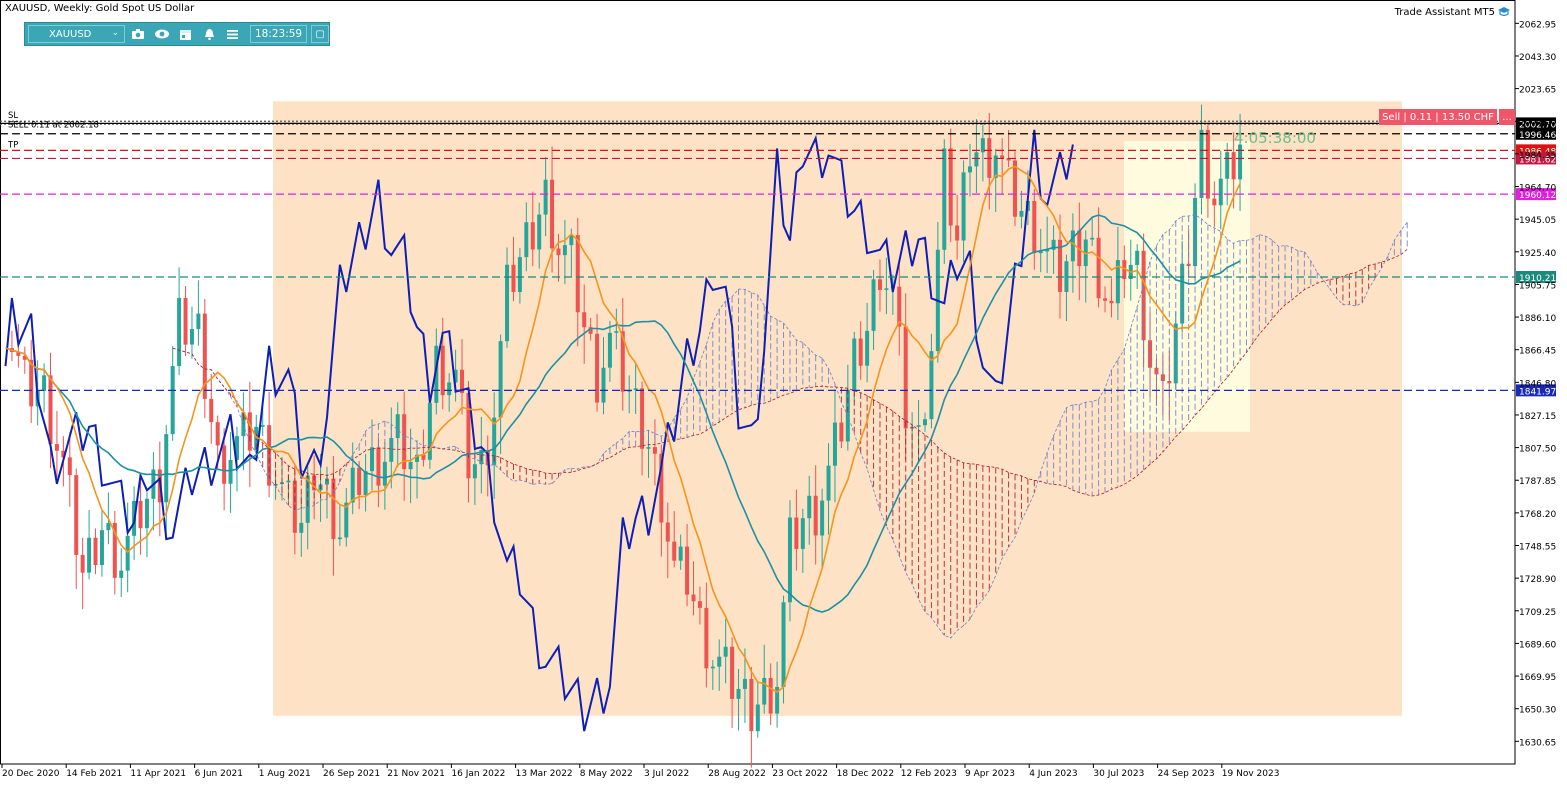  Describe the element at coordinates (278, 34) in the screenshot. I see `server-time: 18:23:59` at that location.